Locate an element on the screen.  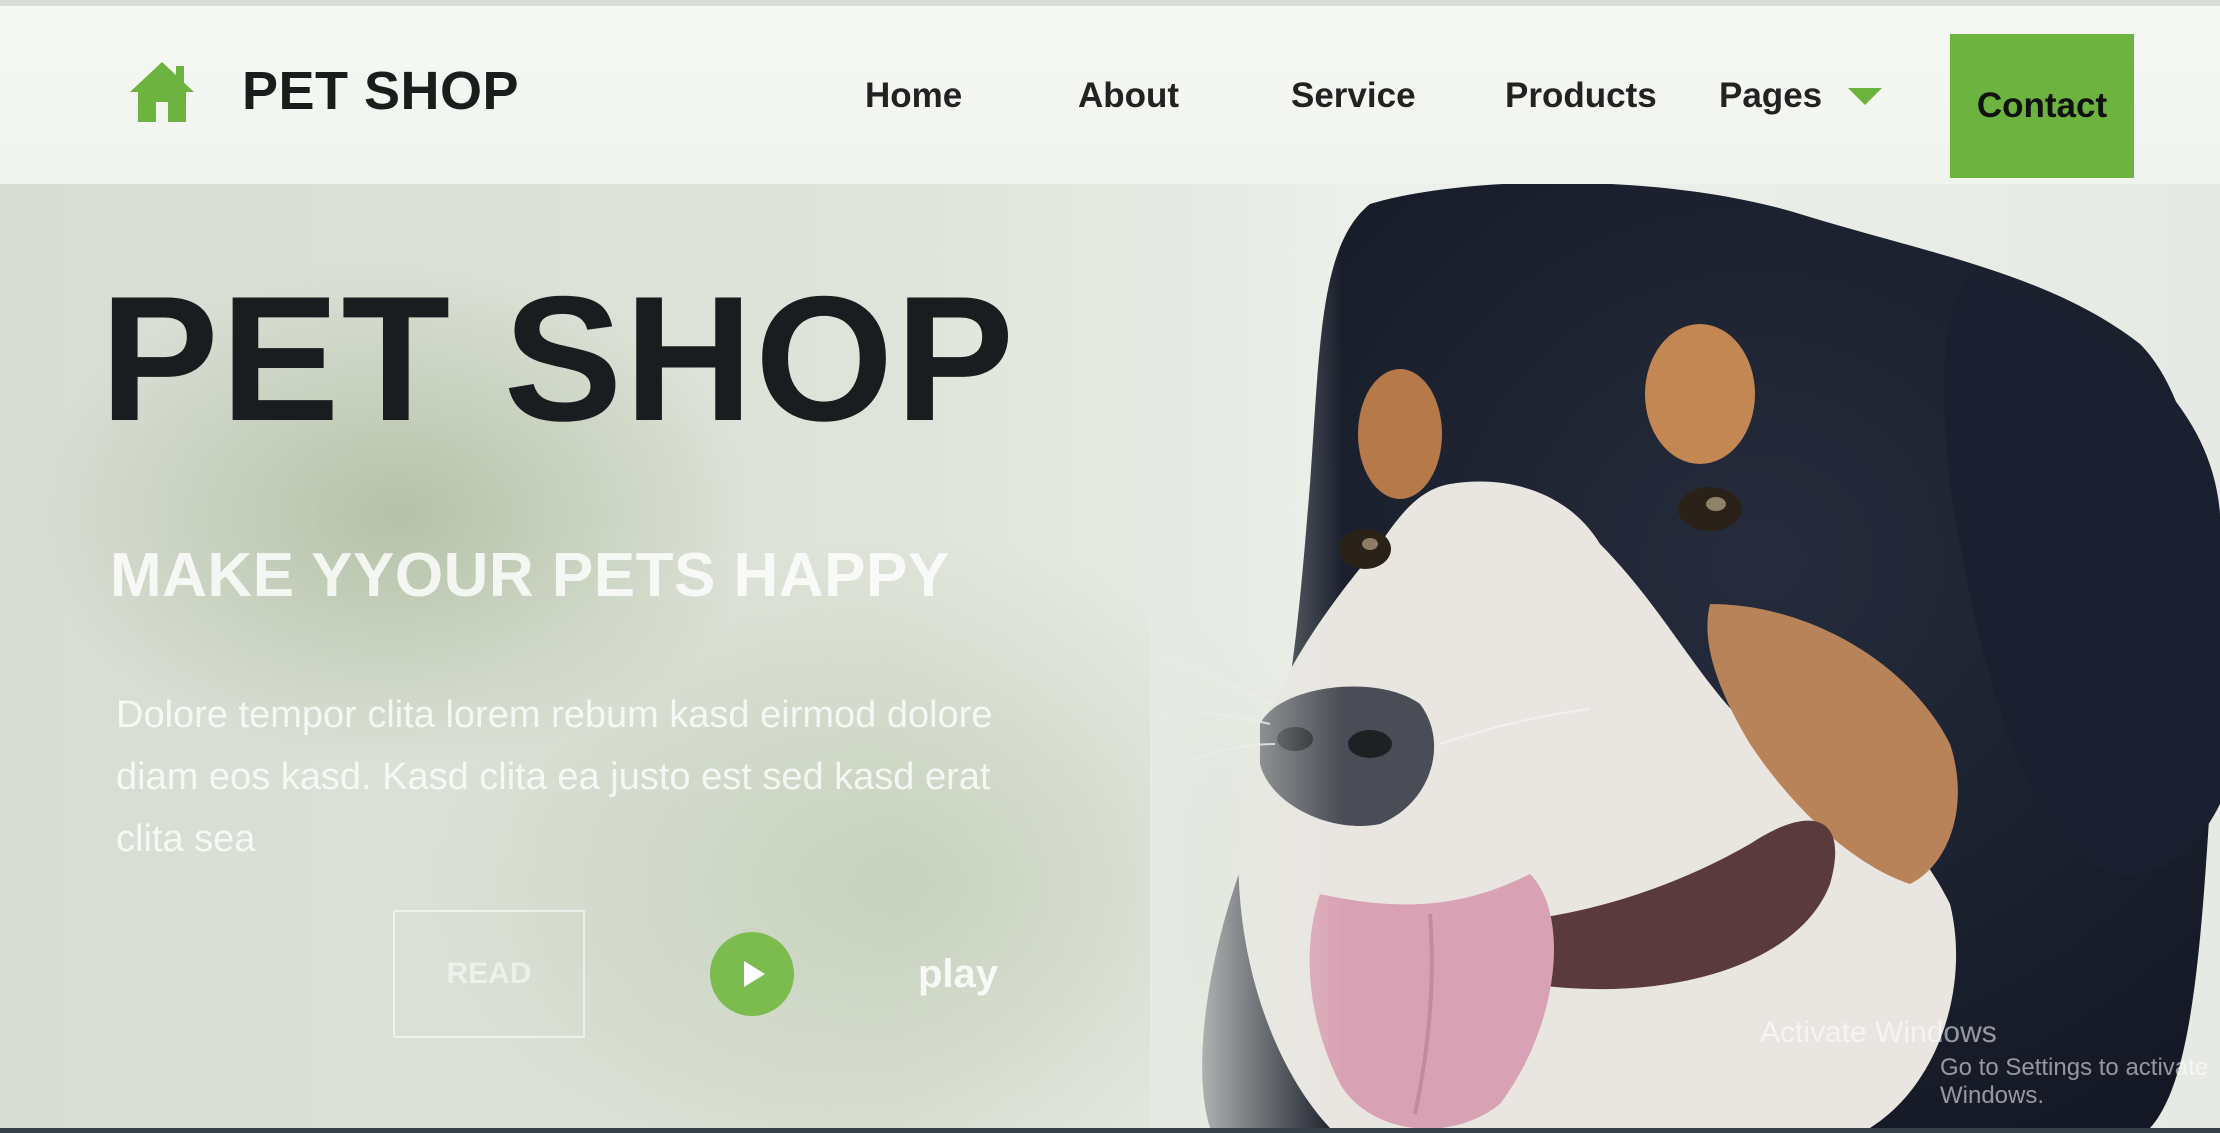
hero-title: PET SHOP is located at coordinates (558, 358).